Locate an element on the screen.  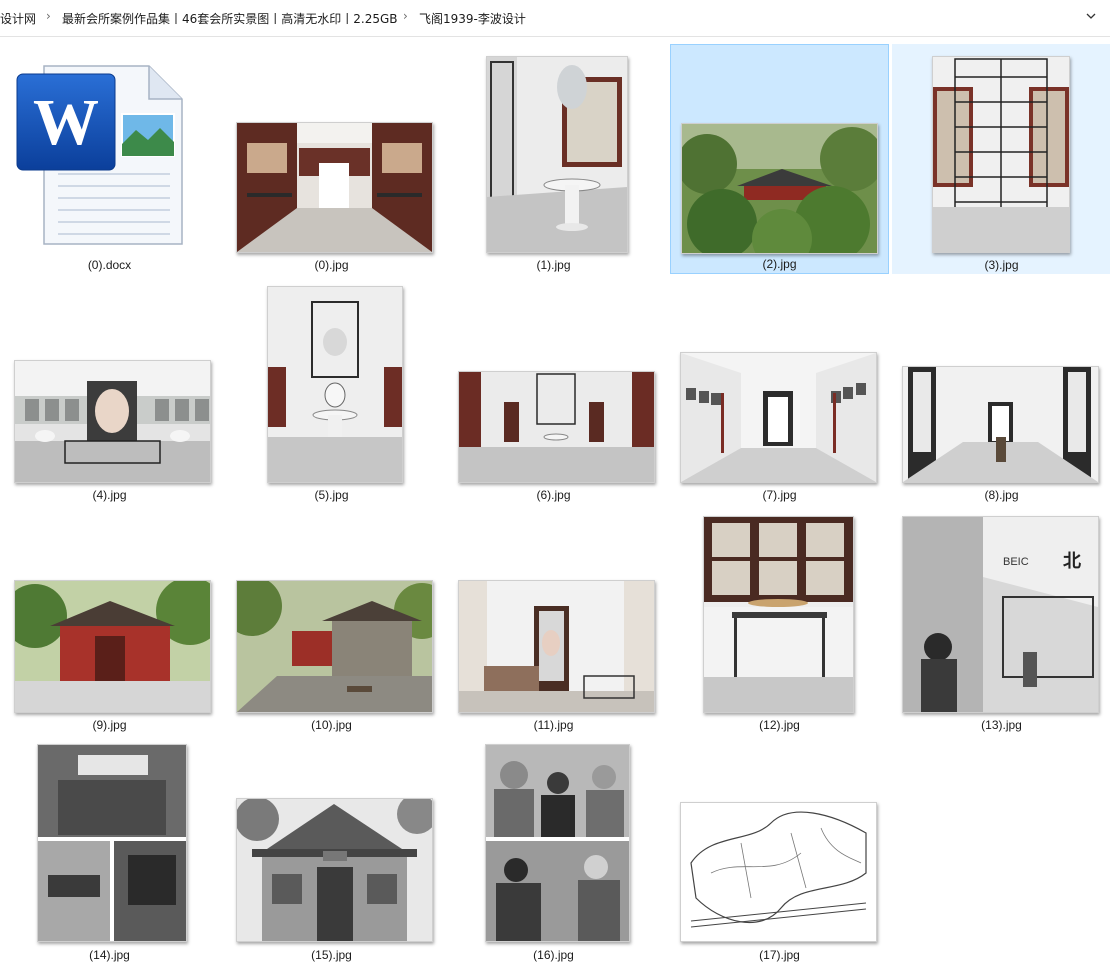
svg-text: BEIC is located at coordinates (1016, 562).